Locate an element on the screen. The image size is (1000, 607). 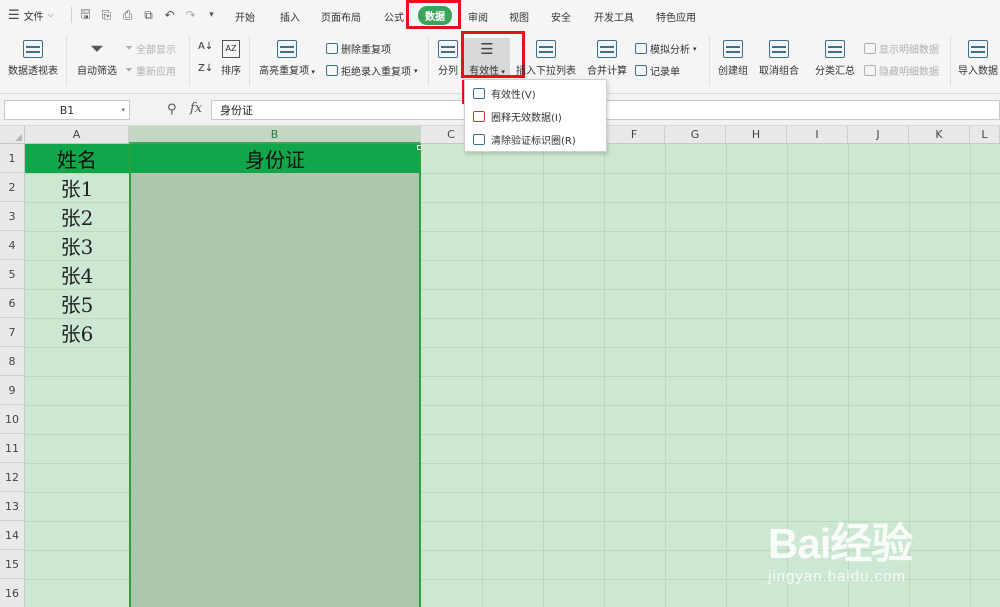
auto-filter-button: ⏷ 自动筛选 is located at coordinates (97, 58).